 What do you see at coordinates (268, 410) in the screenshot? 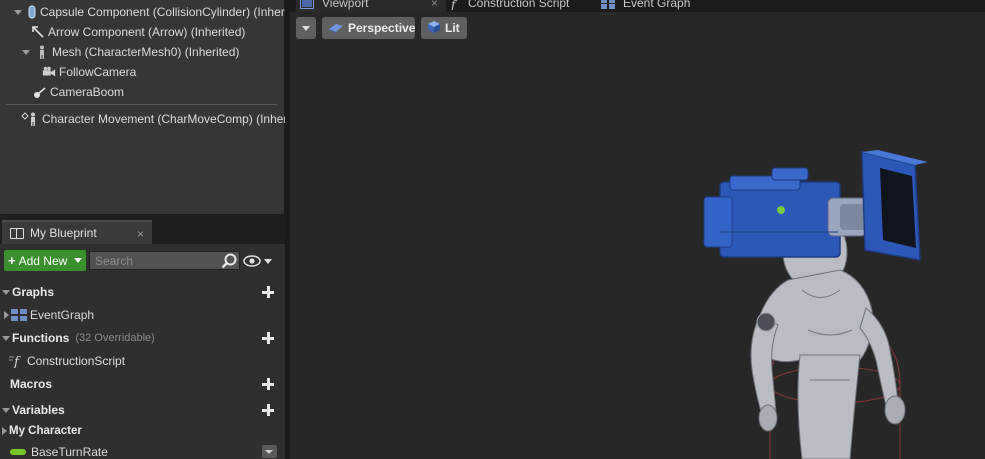
I see `add-variable-button` at bounding box center [268, 410].